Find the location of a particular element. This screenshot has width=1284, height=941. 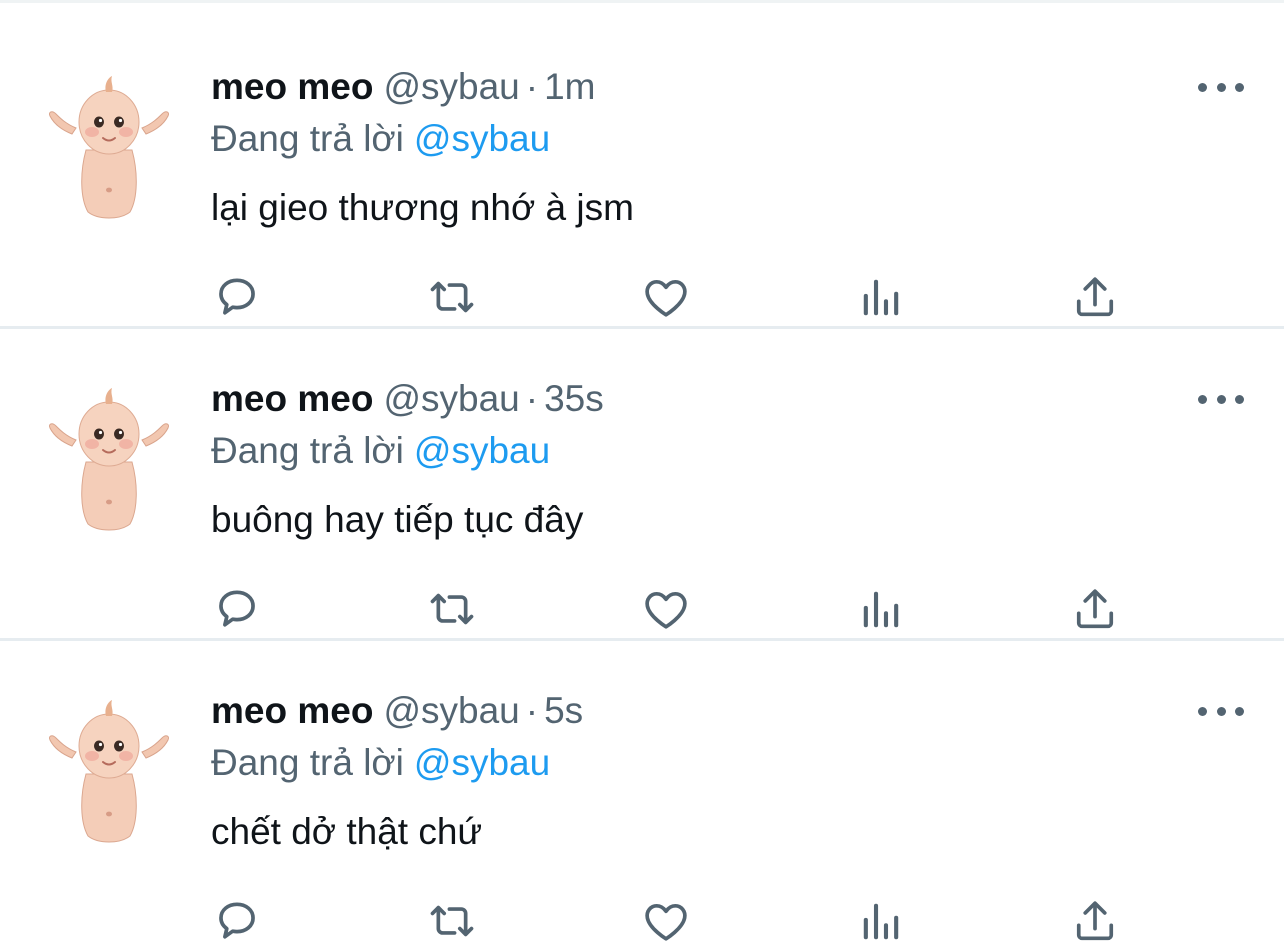

tweet-header: meo meo @sybau · 5s is located at coordinates (397, 711).